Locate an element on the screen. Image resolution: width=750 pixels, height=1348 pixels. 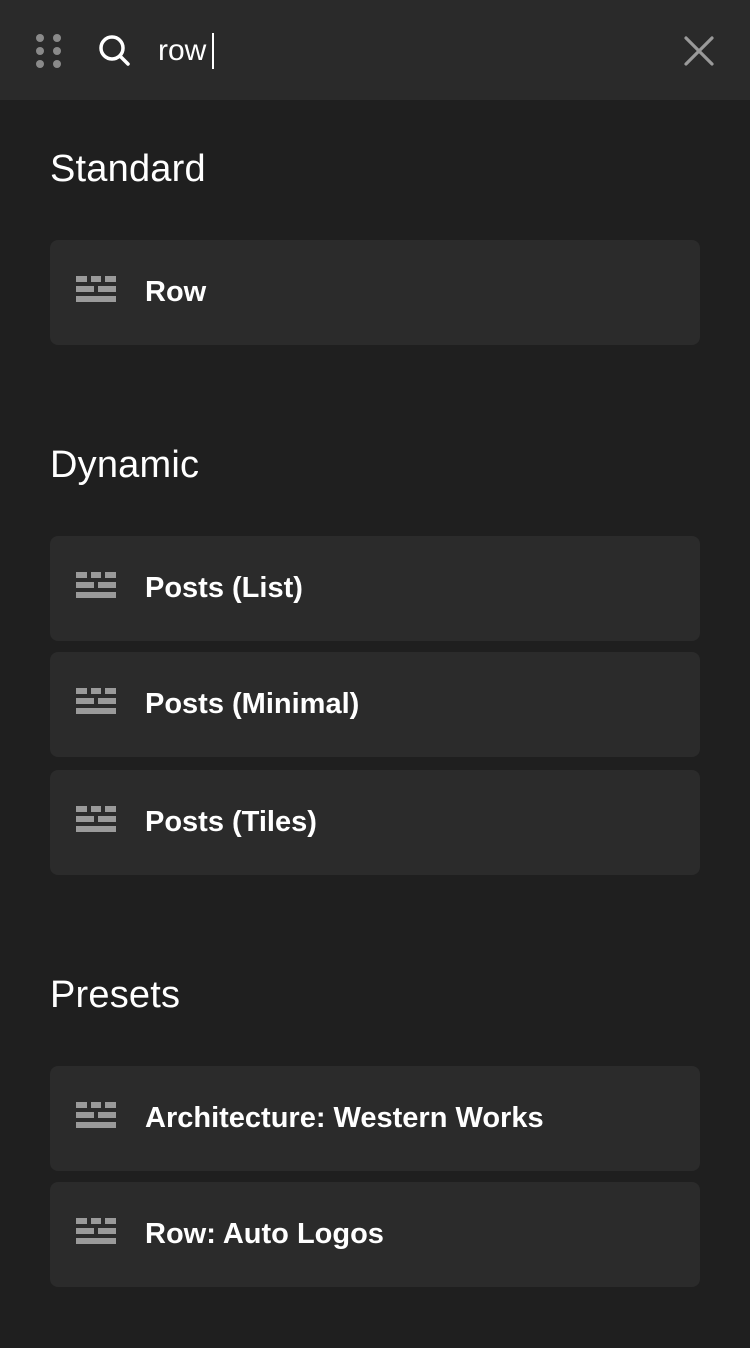
search-input is located at coordinates (398, 51).